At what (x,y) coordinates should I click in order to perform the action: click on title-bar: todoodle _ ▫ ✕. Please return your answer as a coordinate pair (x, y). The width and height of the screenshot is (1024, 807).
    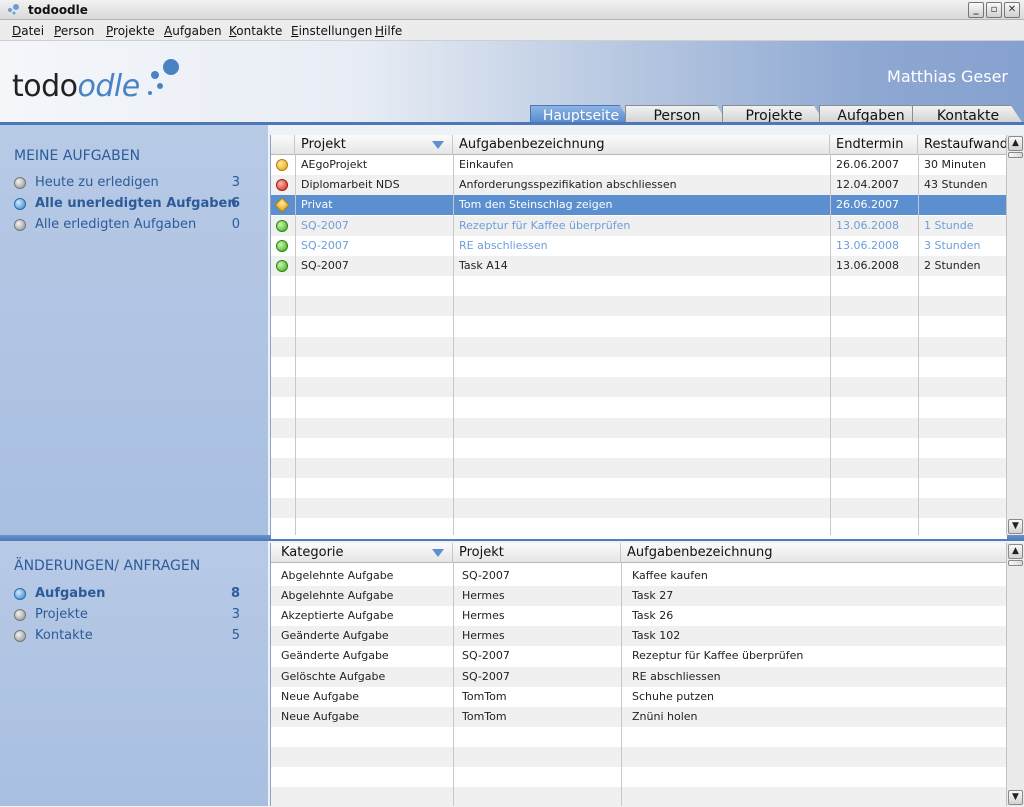
    Looking at the image, I should click on (512, 10).